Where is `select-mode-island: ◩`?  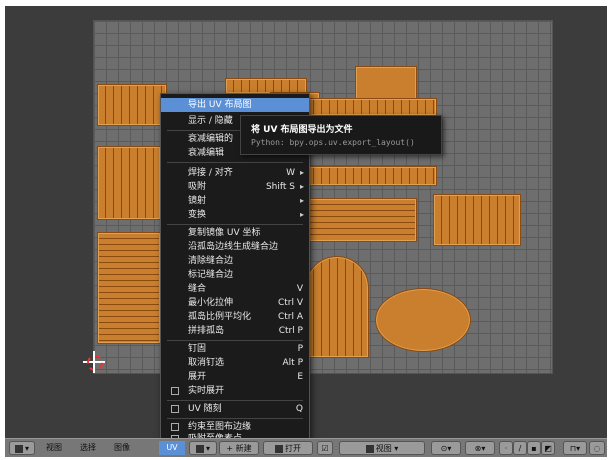
select-mode-island: ◩ is located at coordinates (548, 448).